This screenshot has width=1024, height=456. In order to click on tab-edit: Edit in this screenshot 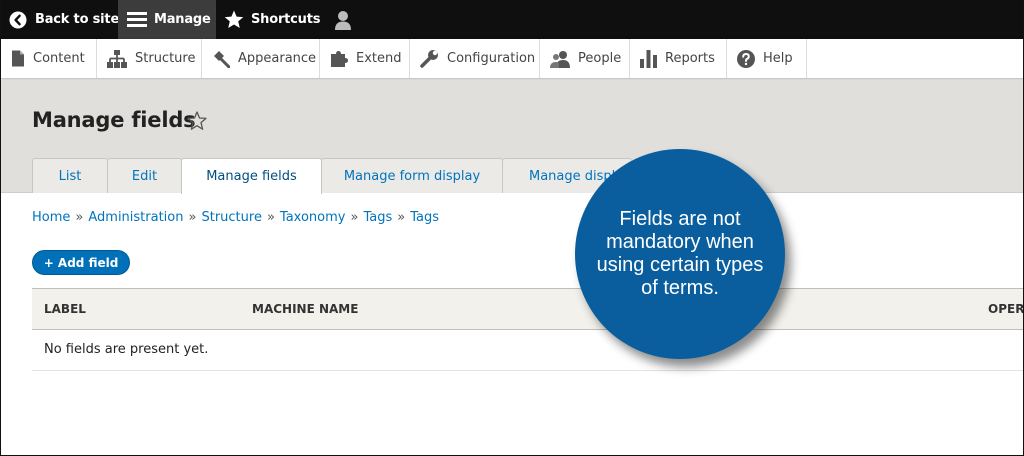, I will do `click(144, 175)`.